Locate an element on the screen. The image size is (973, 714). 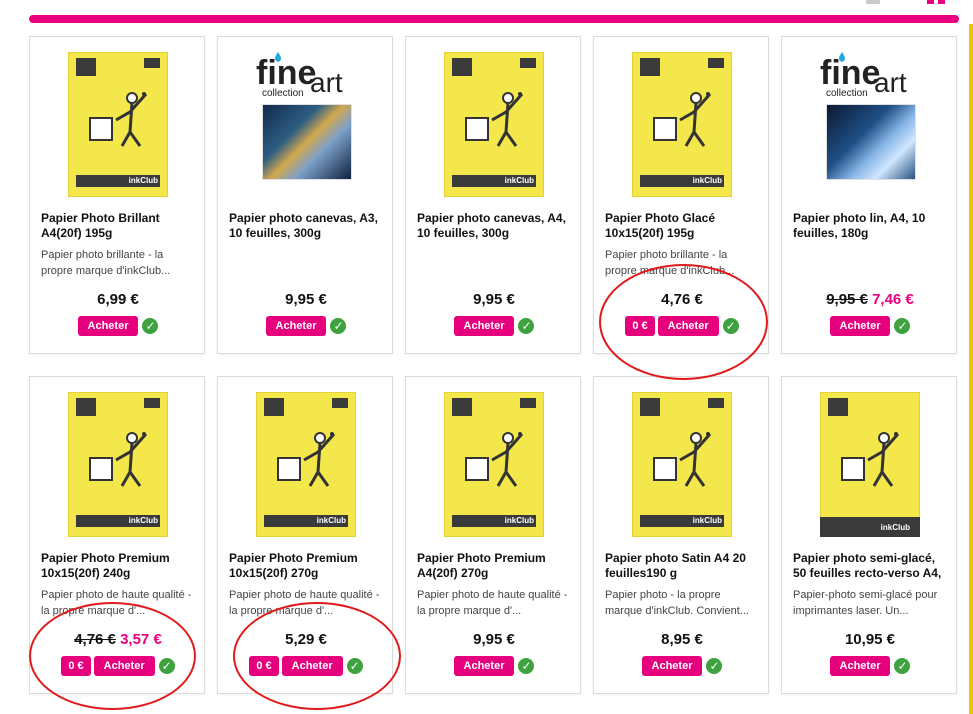
product-title: Papier Photo Brillant A4(20f) 195g is located at coordinates (117, 226).